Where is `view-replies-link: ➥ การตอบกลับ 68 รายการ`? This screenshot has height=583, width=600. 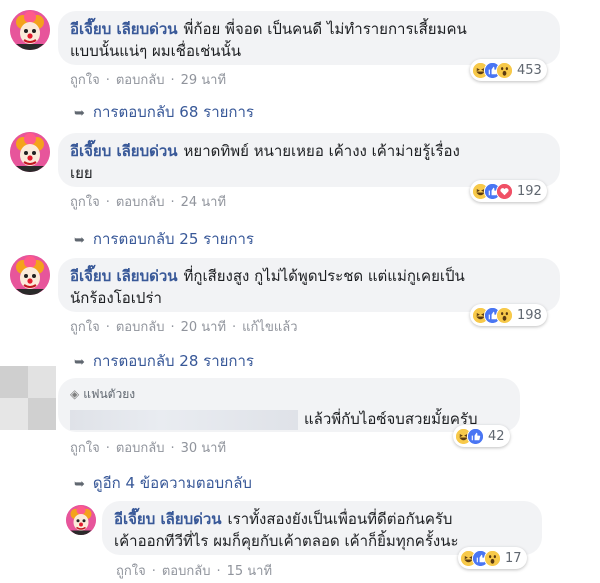
view-replies-link: ➥ การตอบกลับ 68 รายการ is located at coordinates (164, 112).